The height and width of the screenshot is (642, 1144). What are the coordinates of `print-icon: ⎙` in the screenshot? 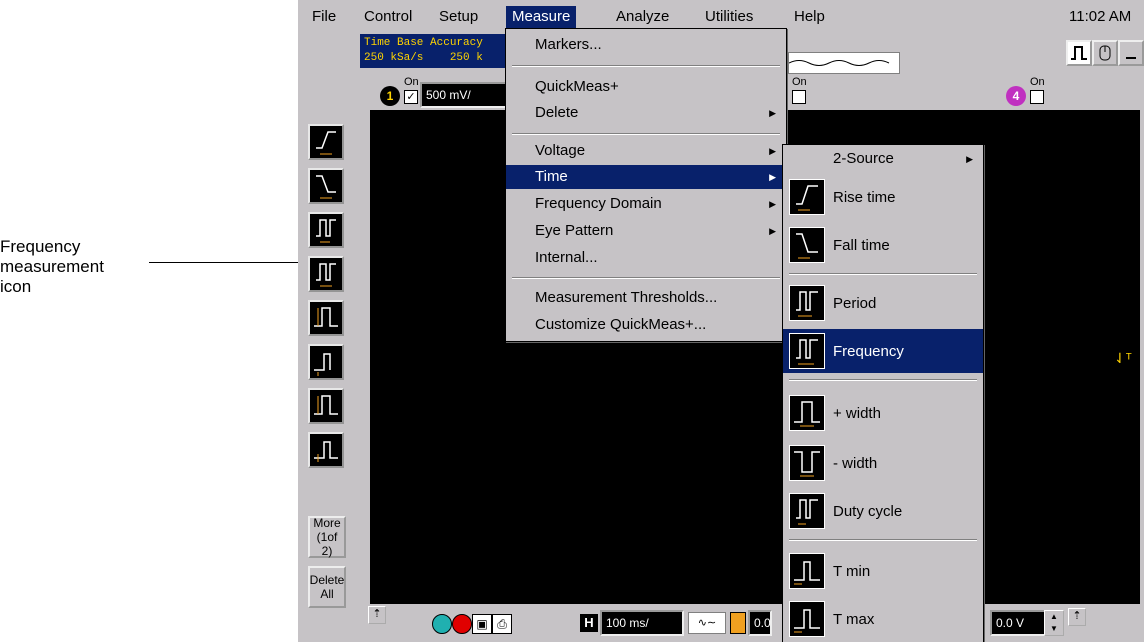 It's located at (502, 624).